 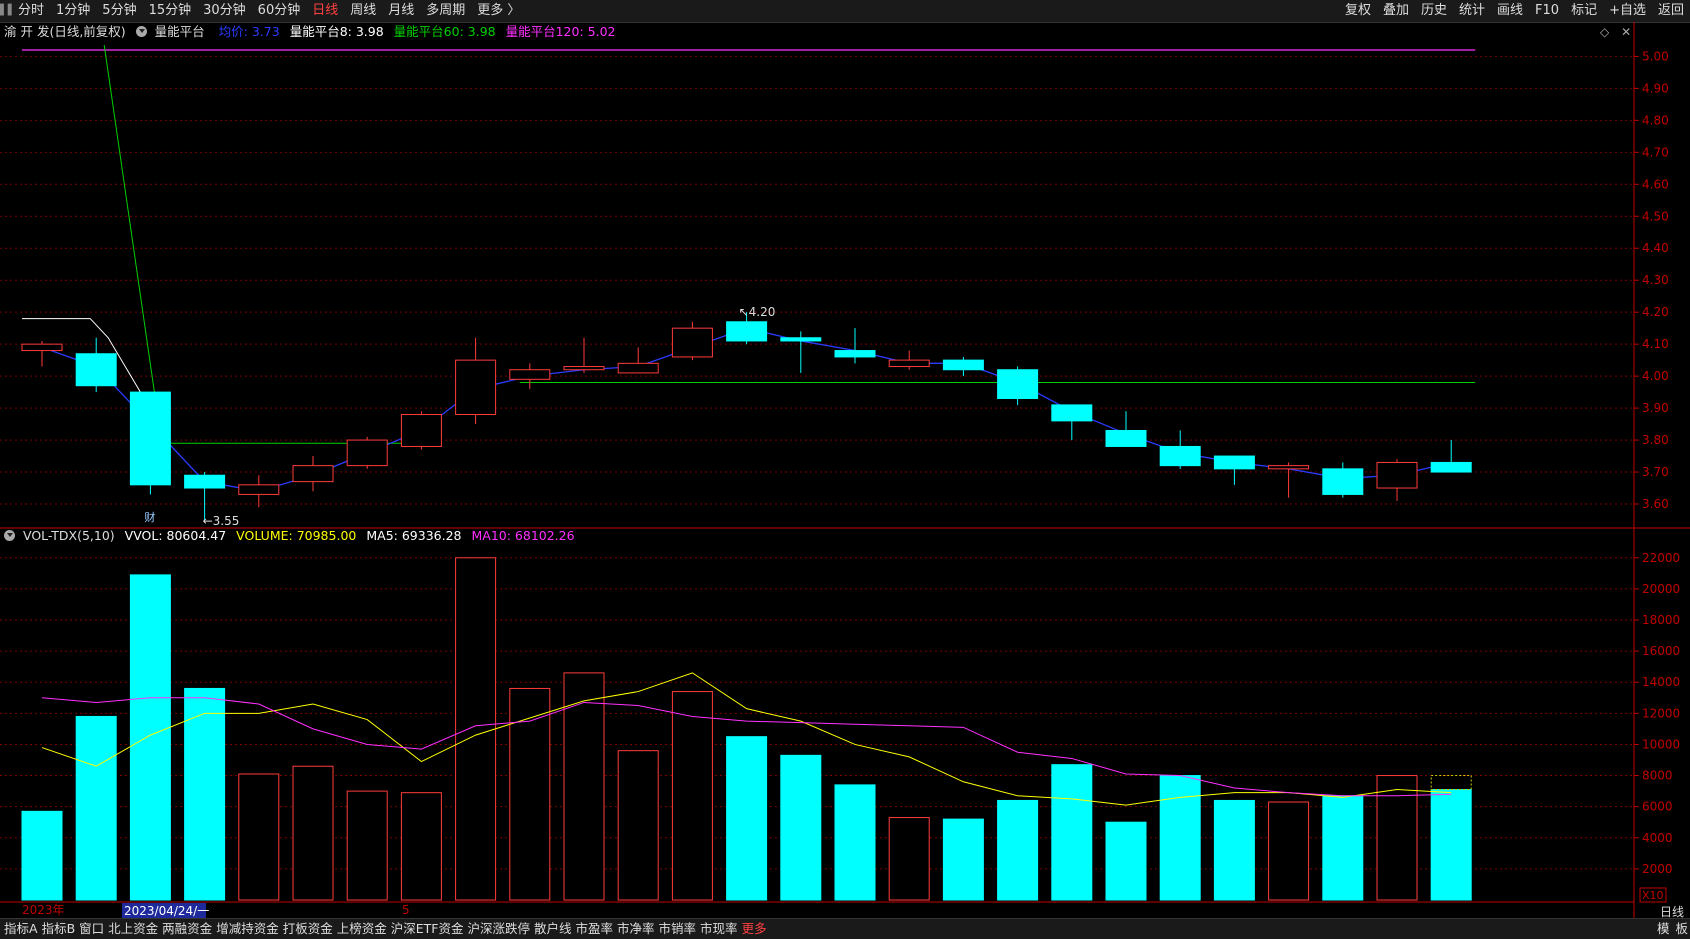 What do you see at coordinates (187, 928) in the screenshot?
I see `bottom-tab: 两融资金` at bounding box center [187, 928].